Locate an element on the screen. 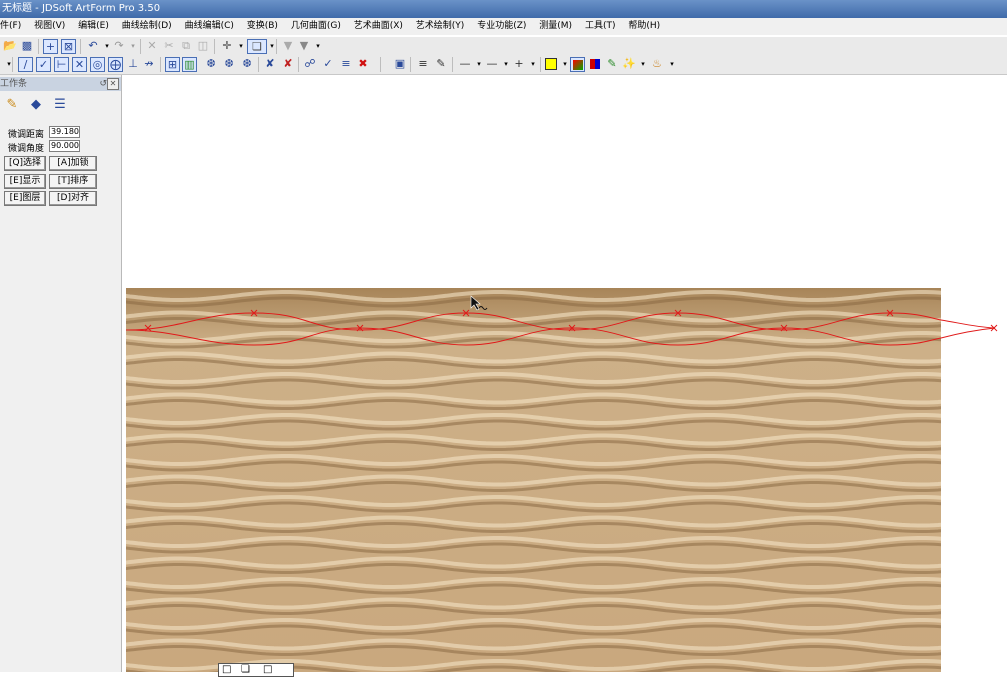 This screenshot has width=1007, height=677. toolbox-icon-a: □ is located at coordinates (226, 670).